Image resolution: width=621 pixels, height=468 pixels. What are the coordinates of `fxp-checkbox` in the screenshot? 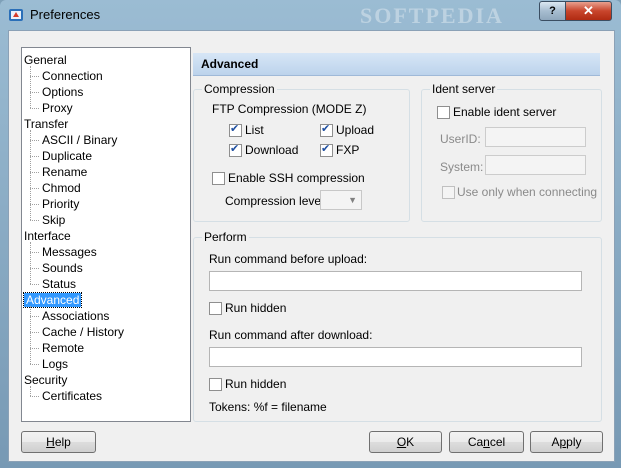 It's located at (326, 149).